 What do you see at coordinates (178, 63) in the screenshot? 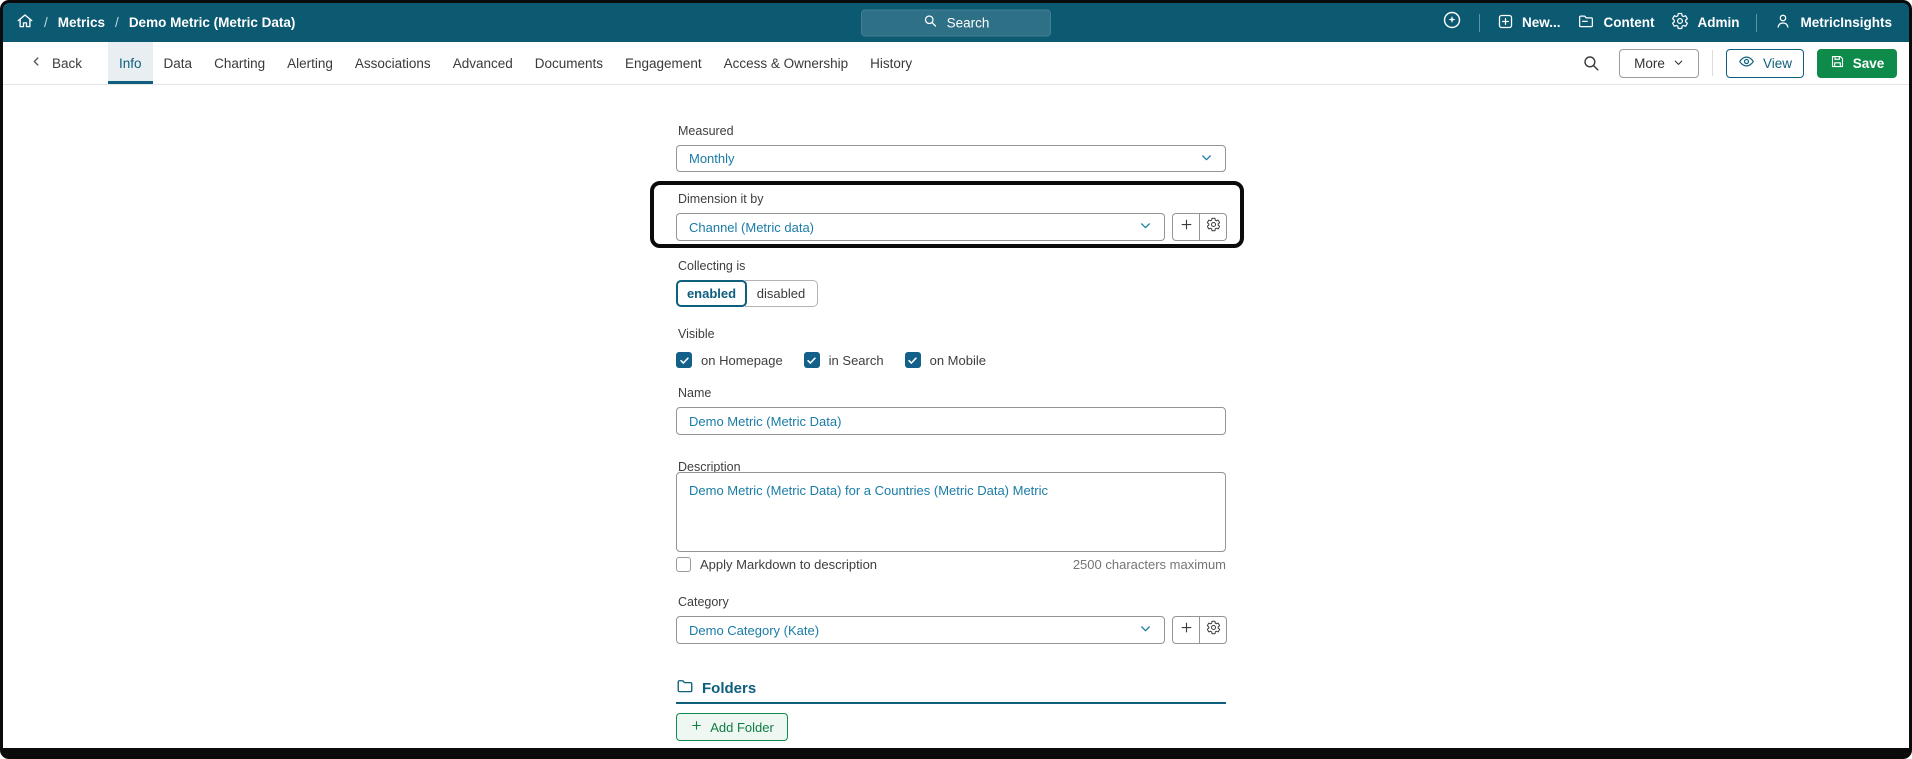
I see `tab-data: Data` at bounding box center [178, 63].